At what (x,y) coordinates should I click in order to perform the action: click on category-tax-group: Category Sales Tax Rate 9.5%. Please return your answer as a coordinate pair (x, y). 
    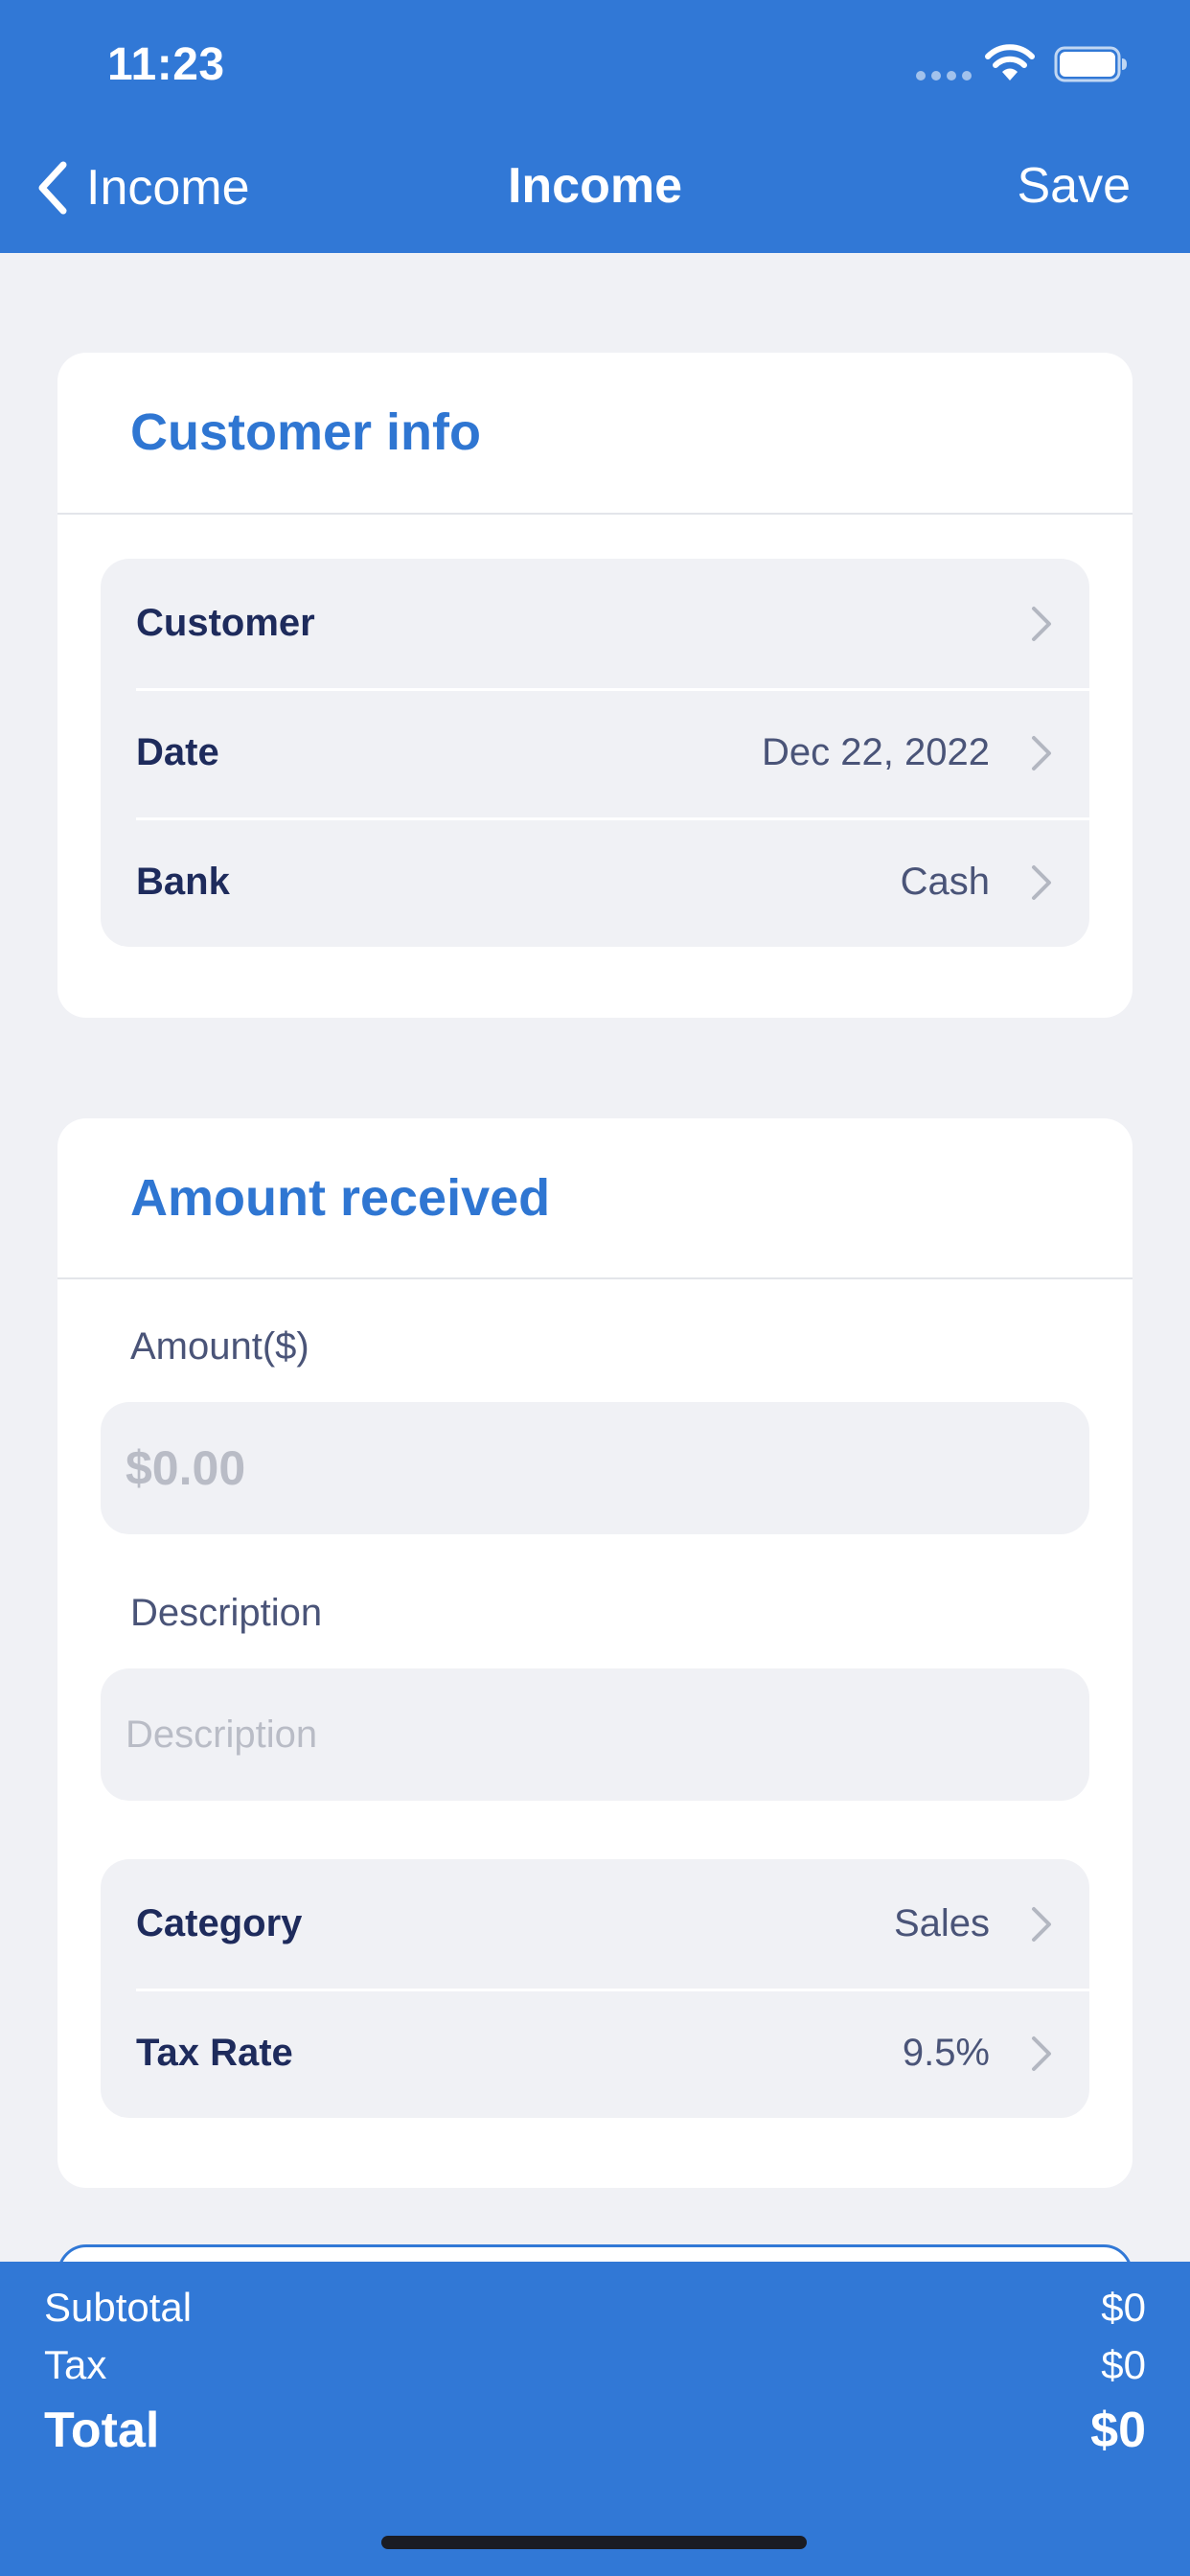
    Looking at the image, I should click on (595, 1989).